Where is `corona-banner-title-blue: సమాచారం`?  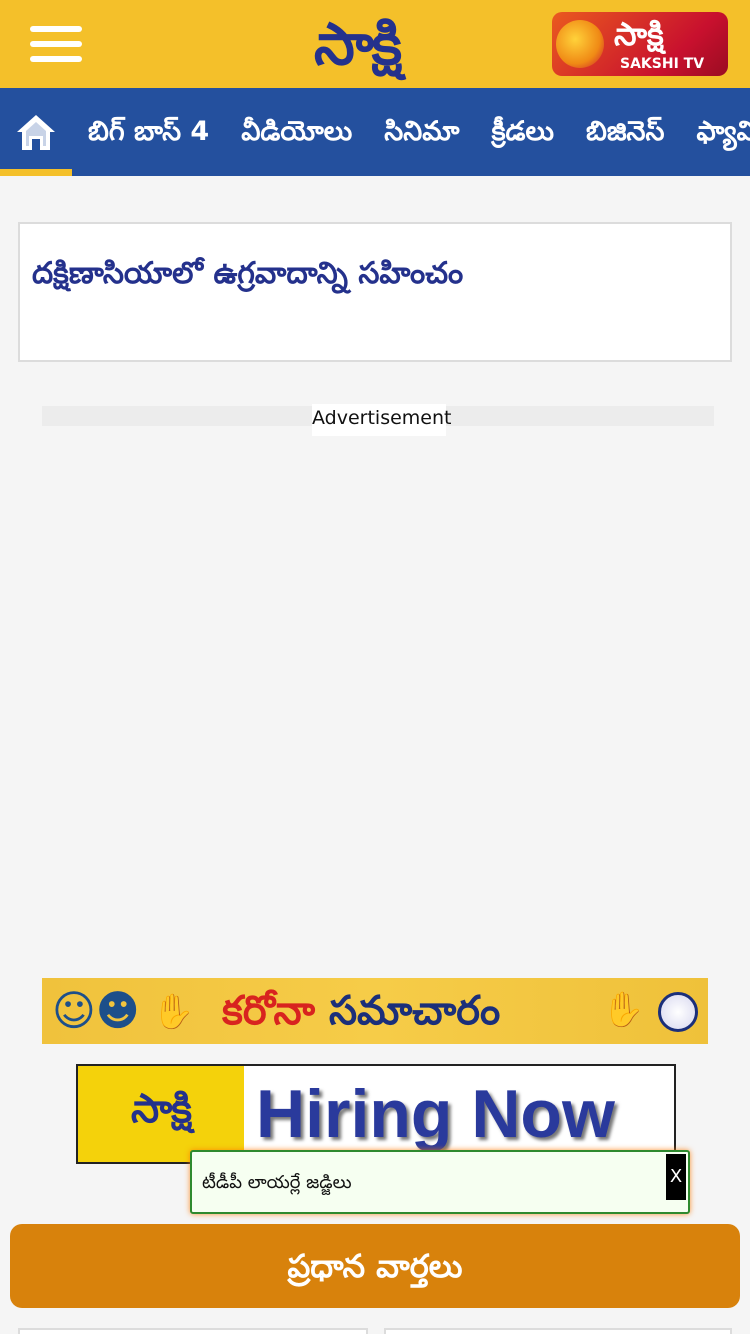 corona-banner-title-blue: సమాచారం is located at coordinates (414, 1011).